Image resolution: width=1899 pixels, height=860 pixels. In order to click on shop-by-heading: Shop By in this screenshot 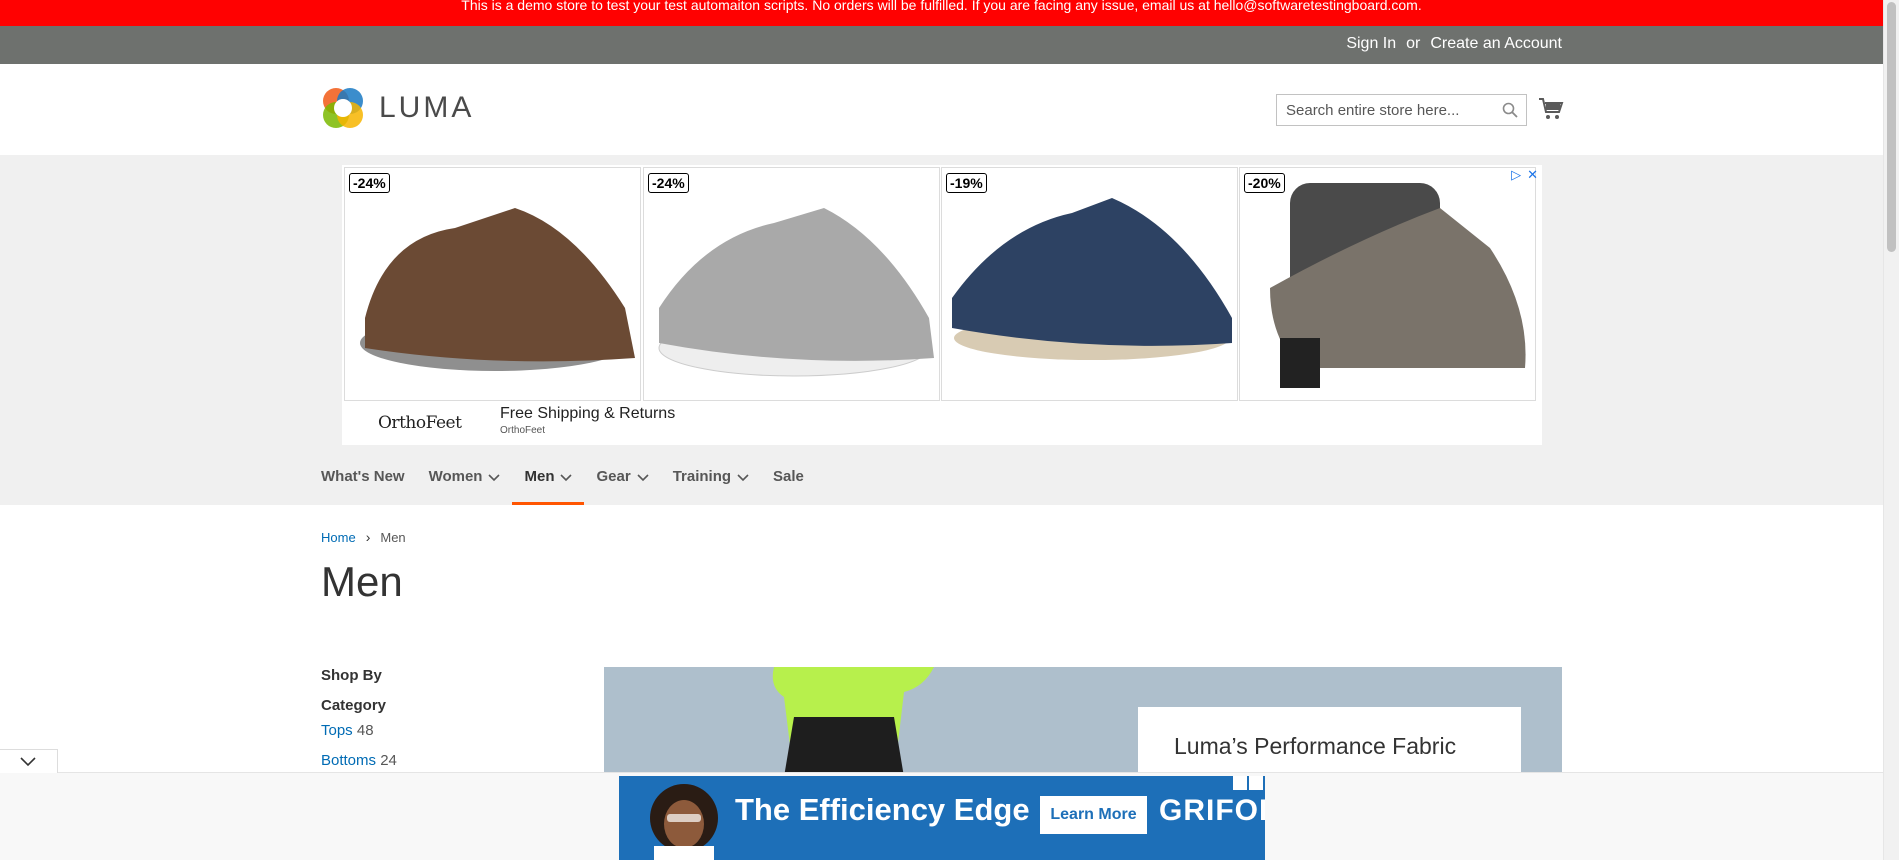, I will do `click(351, 675)`.